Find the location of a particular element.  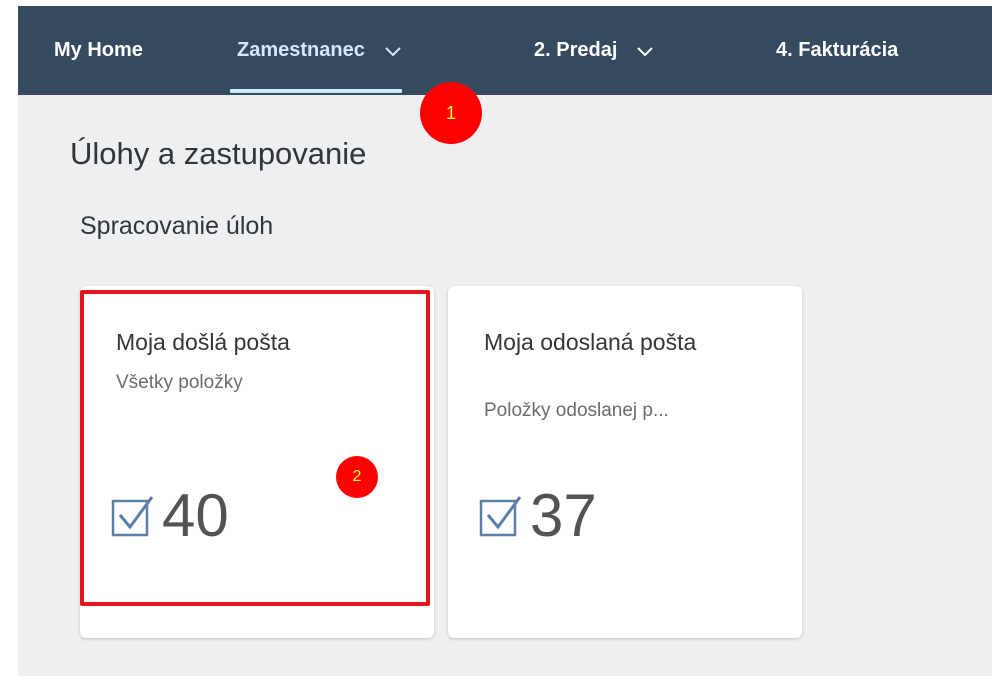

tile-kpi: 40 is located at coordinates (169, 516).